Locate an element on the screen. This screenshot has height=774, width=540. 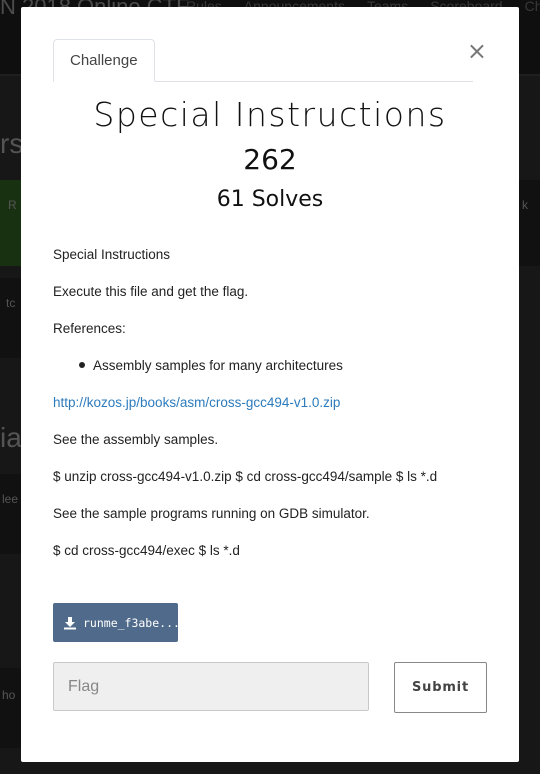
references-label: References: is located at coordinates (89, 328).